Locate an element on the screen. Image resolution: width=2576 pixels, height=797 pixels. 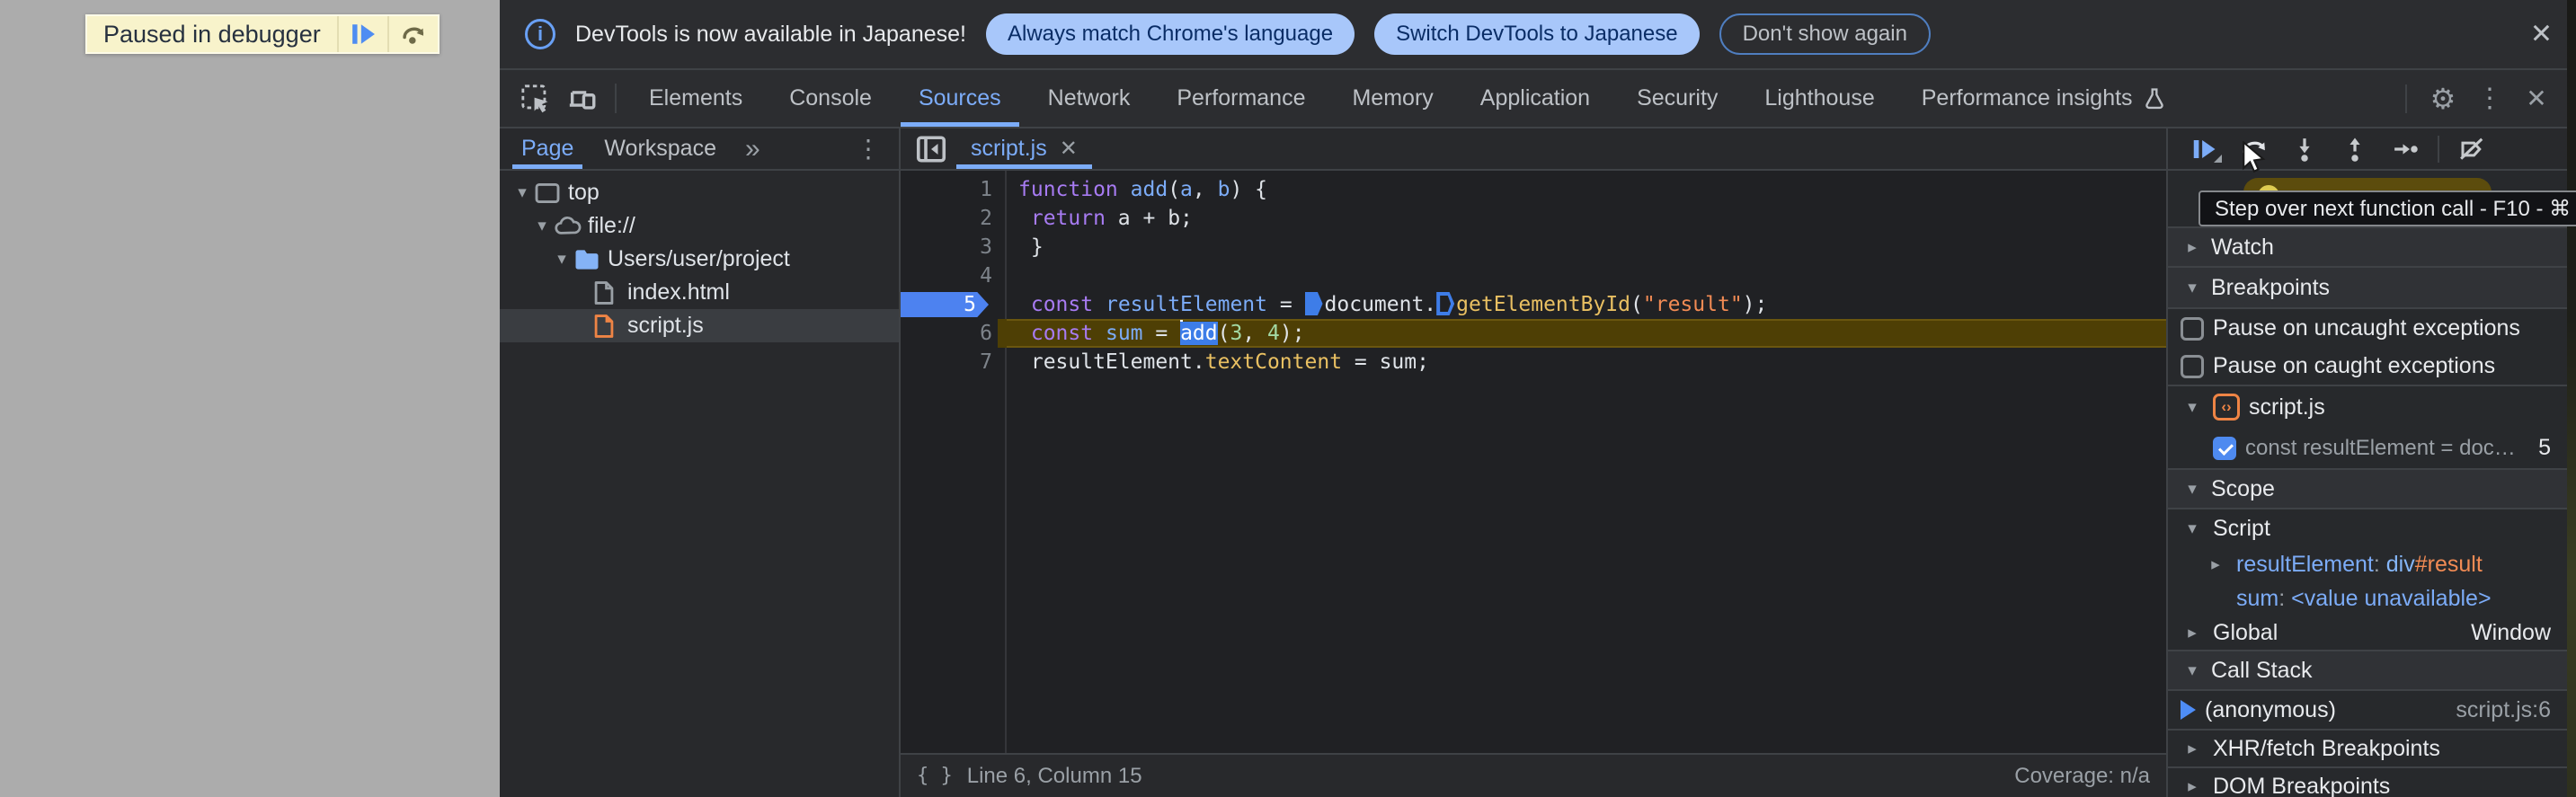
tab-network: Network is located at coordinates (1089, 98).